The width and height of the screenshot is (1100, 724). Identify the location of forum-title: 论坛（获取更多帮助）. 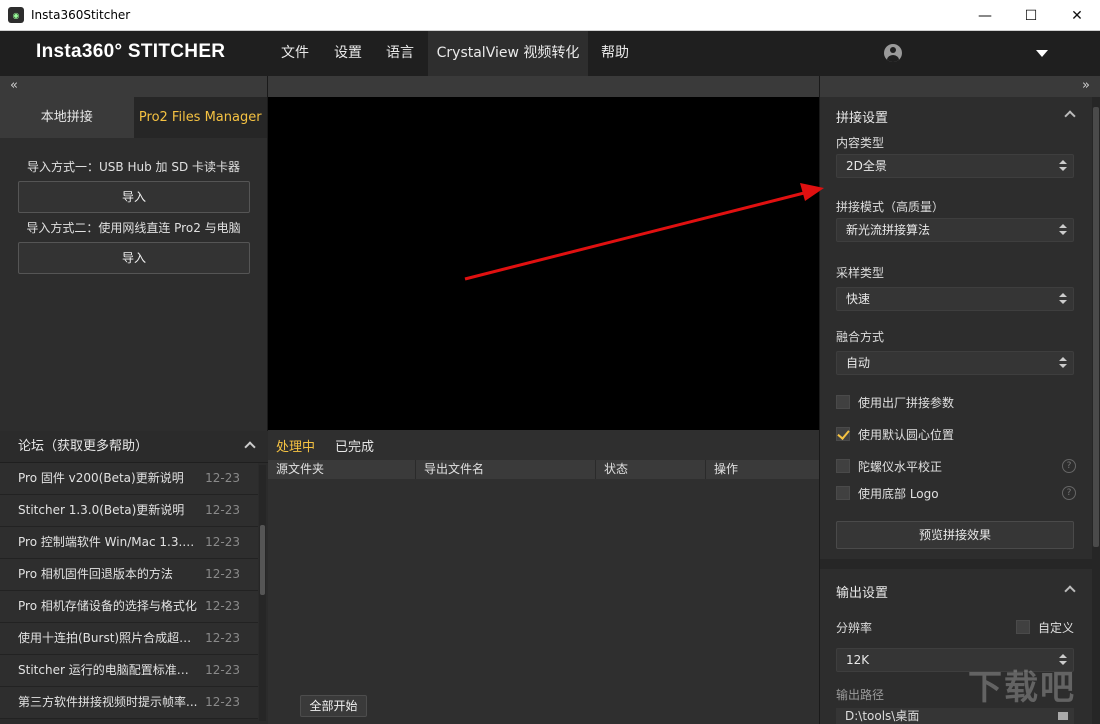
(83, 446).